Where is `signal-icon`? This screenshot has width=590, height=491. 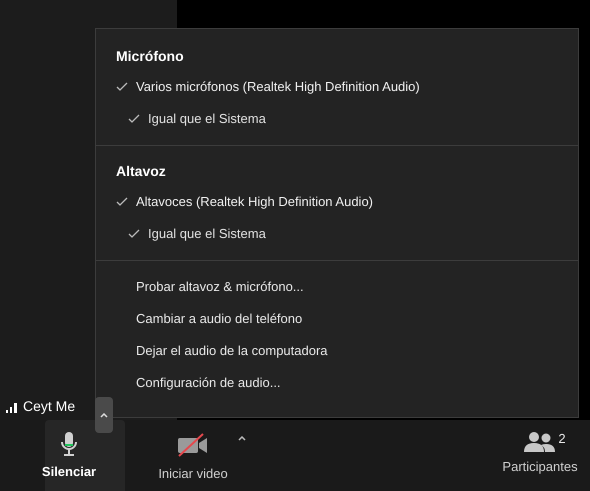 signal-icon is located at coordinates (12, 407).